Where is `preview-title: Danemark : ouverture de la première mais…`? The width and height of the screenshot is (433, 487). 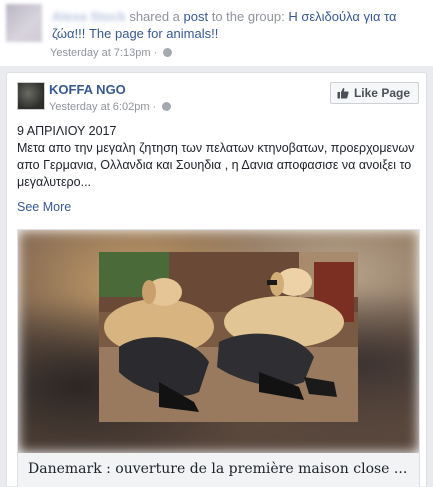
preview-title: Danemark : ouverture de la première mais… is located at coordinates (218, 469).